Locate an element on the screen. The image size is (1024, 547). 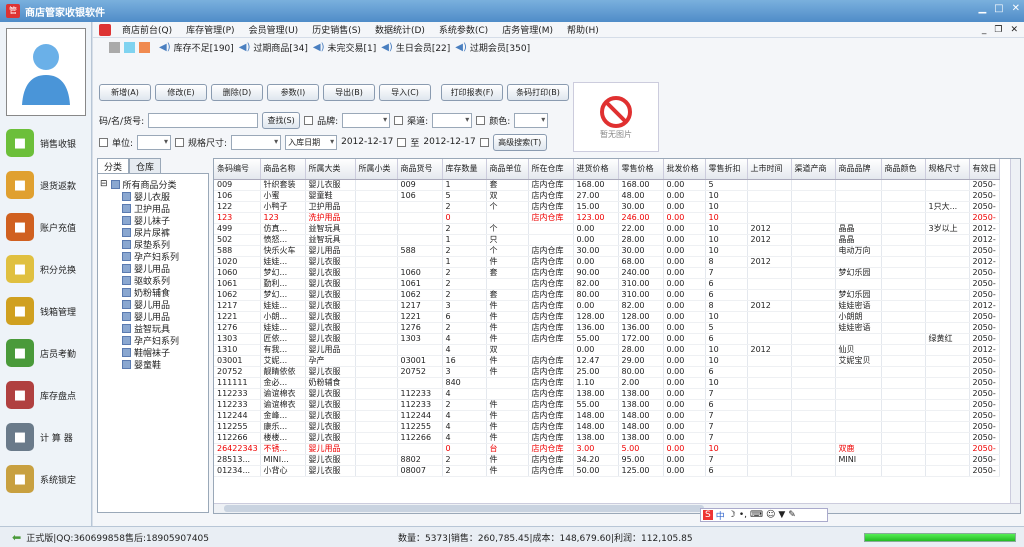
print-barcode-button: 条码打印(B) is located at coordinates (538, 92).